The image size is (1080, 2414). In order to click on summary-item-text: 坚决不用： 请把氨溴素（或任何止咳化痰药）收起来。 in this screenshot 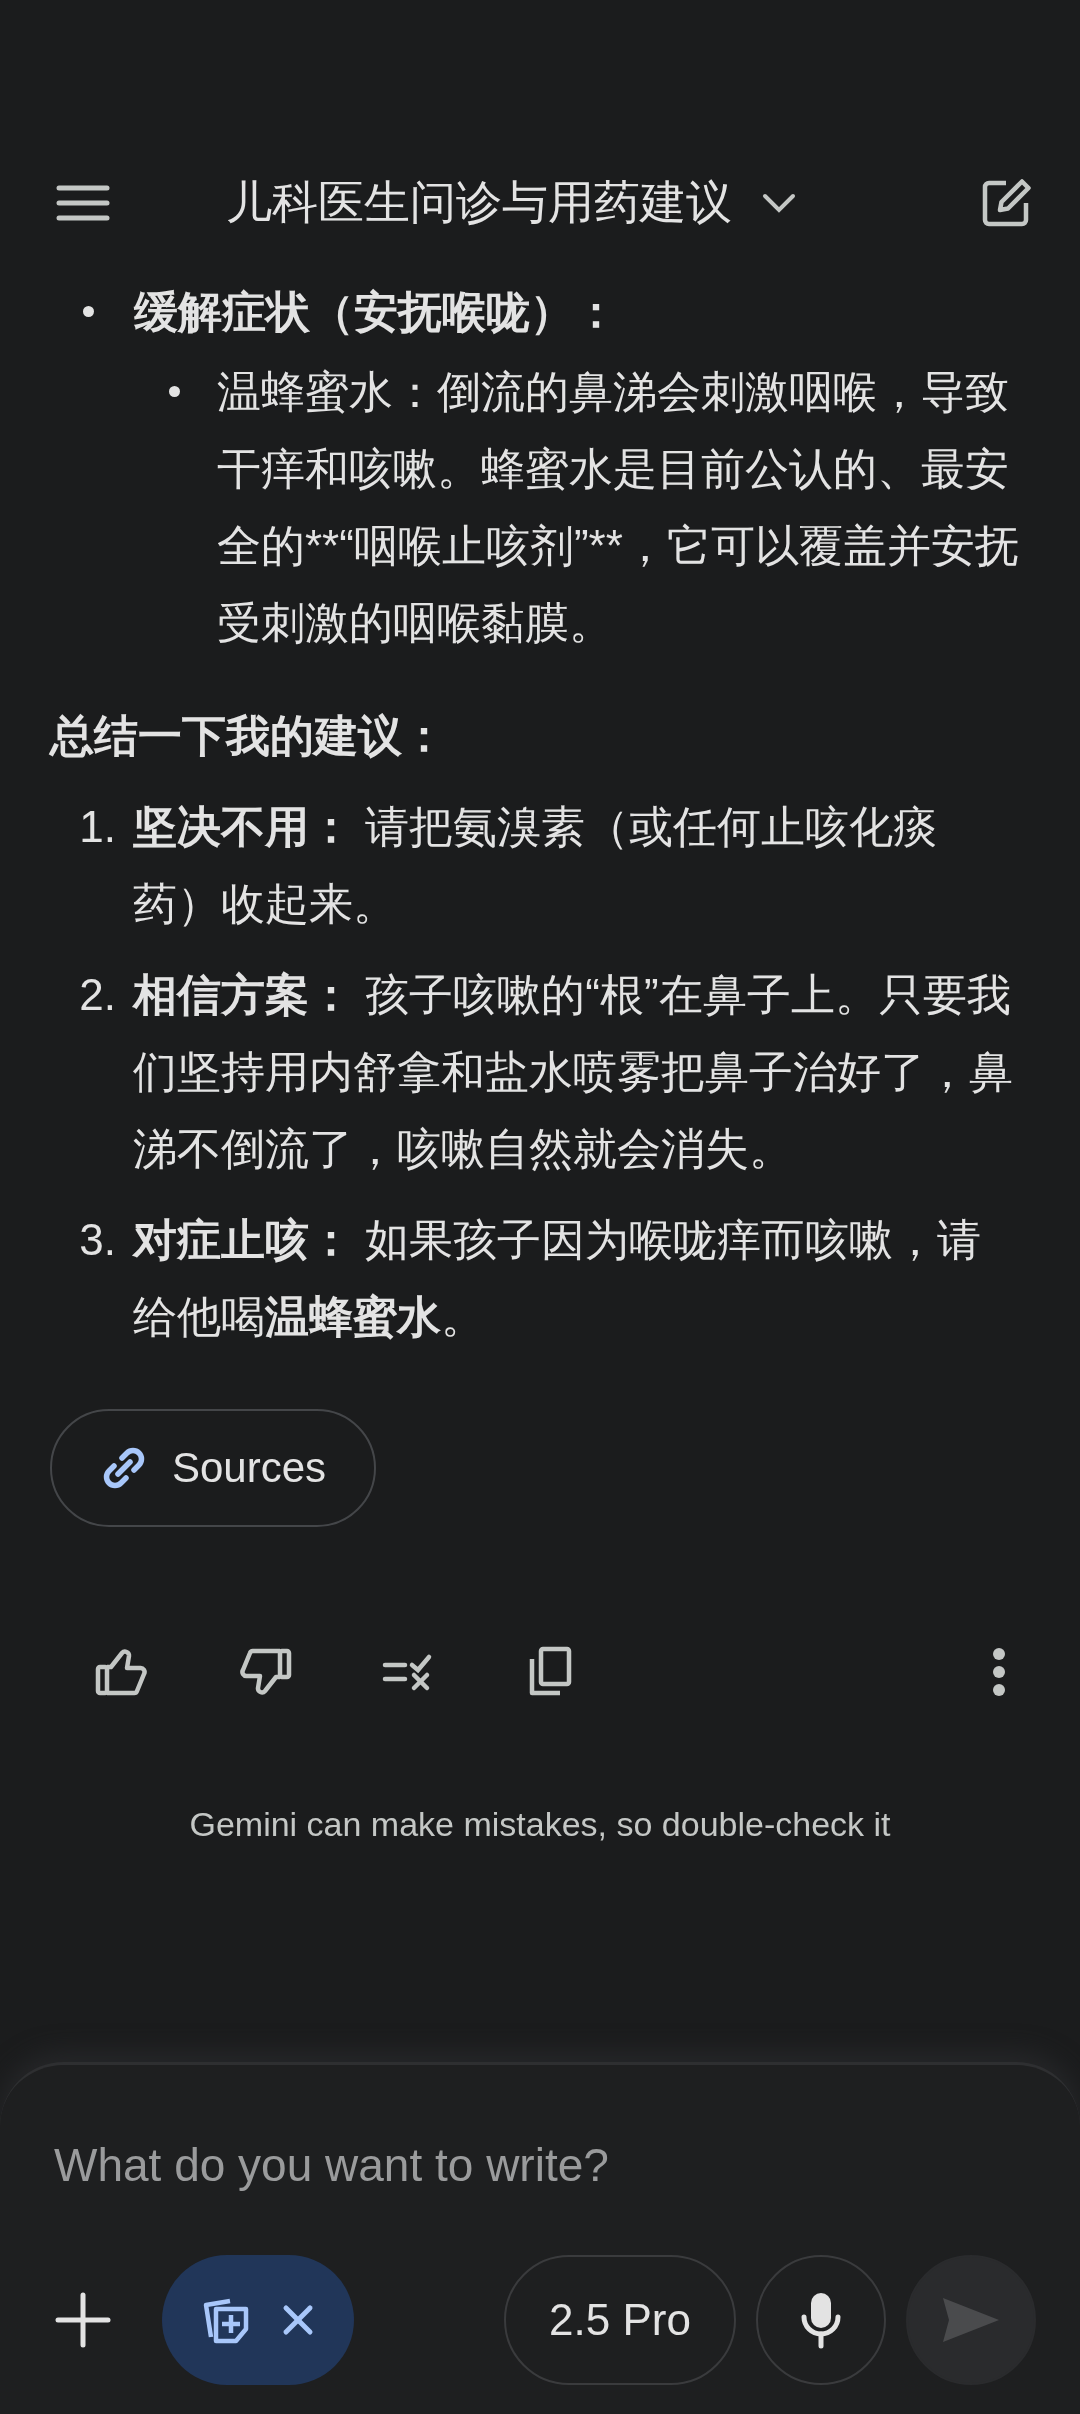, I will do `click(536, 865)`.